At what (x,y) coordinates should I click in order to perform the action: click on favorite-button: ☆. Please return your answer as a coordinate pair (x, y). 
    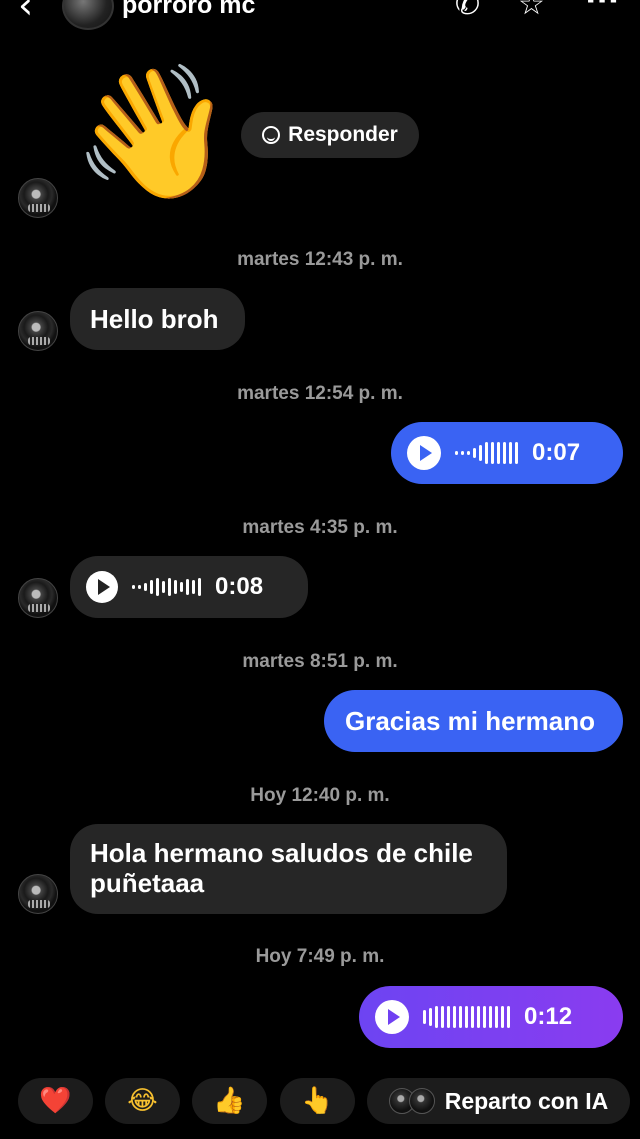
    Looking at the image, I should click on (531, 11).